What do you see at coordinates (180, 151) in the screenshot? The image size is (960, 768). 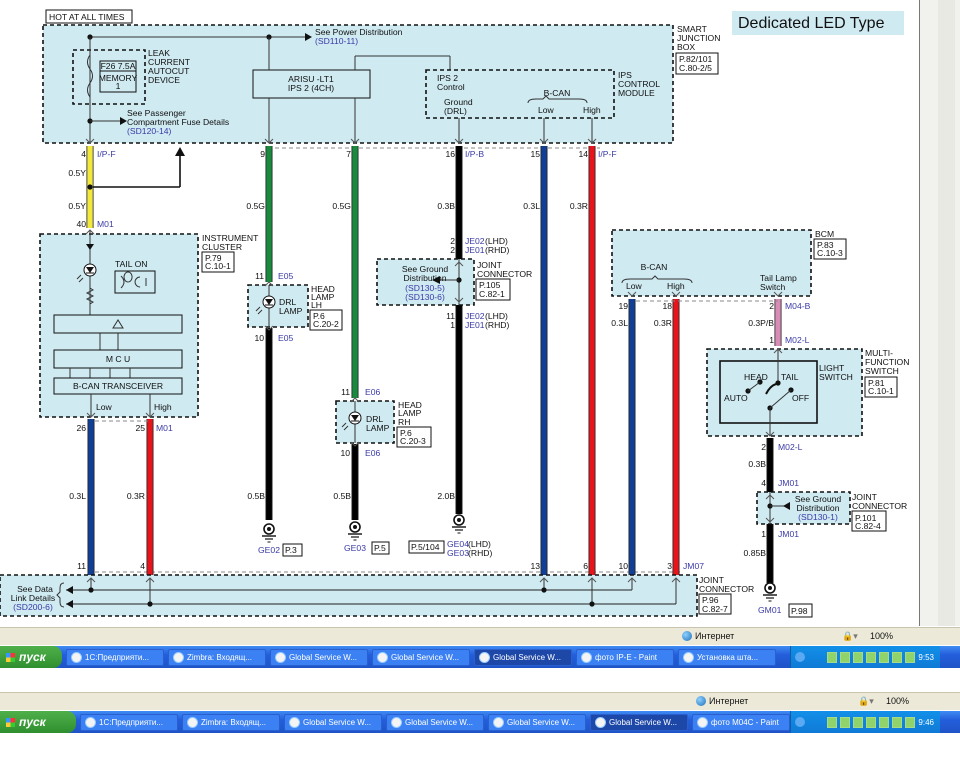 I see `arrow-up-icon` at bounding box center [180, 151].